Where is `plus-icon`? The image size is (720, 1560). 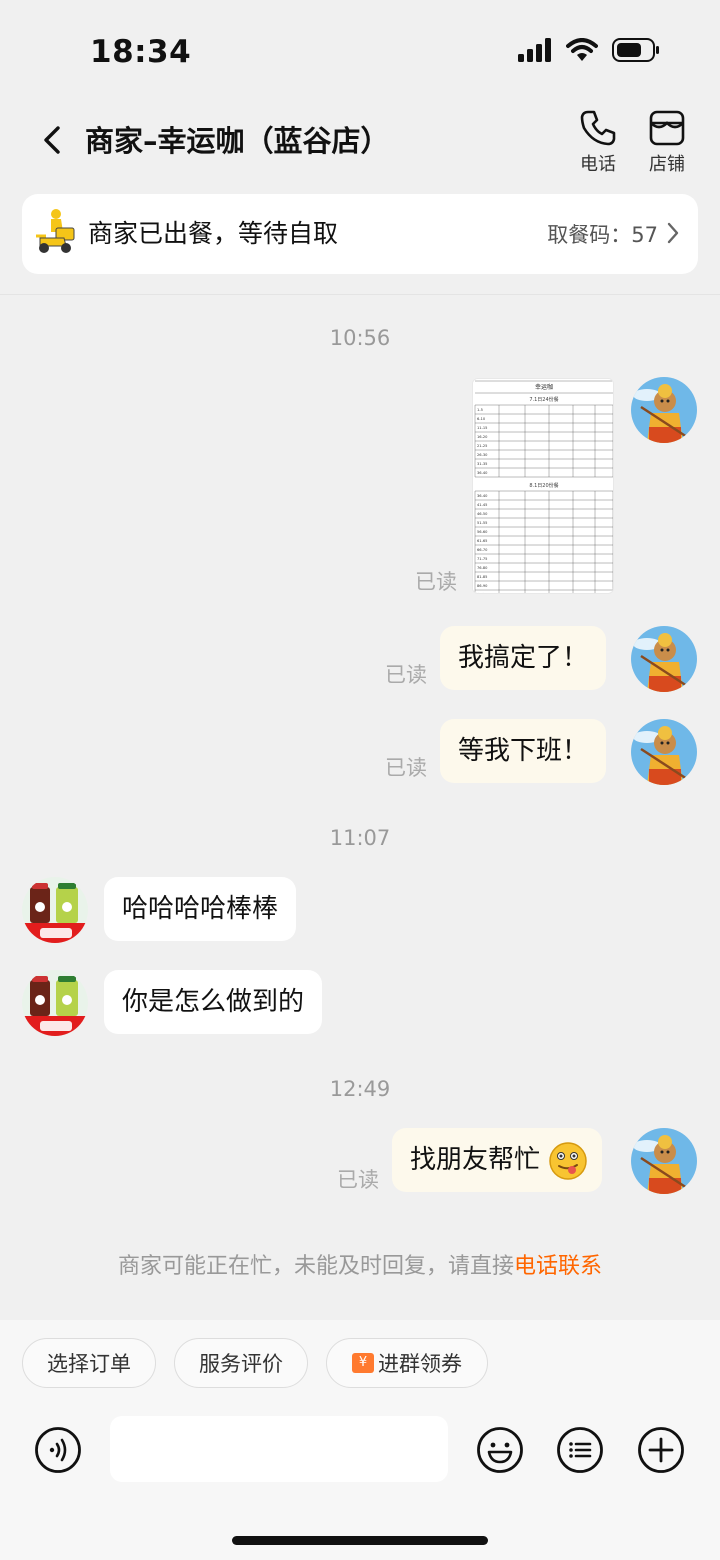 plus-icon is located at coordinates (661, 1450).